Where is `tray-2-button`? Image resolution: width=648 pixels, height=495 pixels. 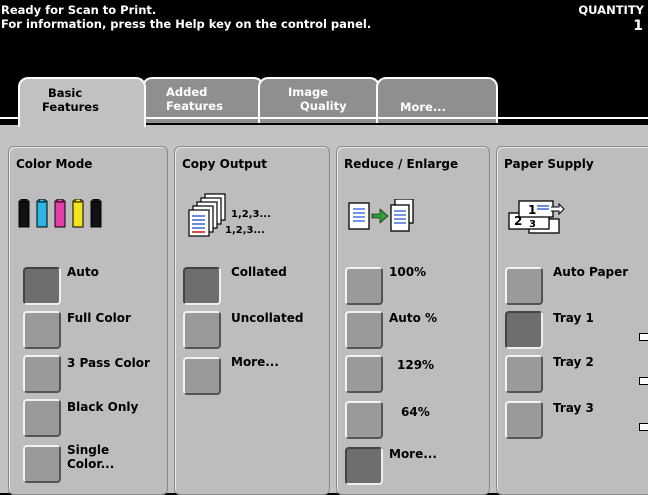 tray-2-button is located at coordinates (524, 374).